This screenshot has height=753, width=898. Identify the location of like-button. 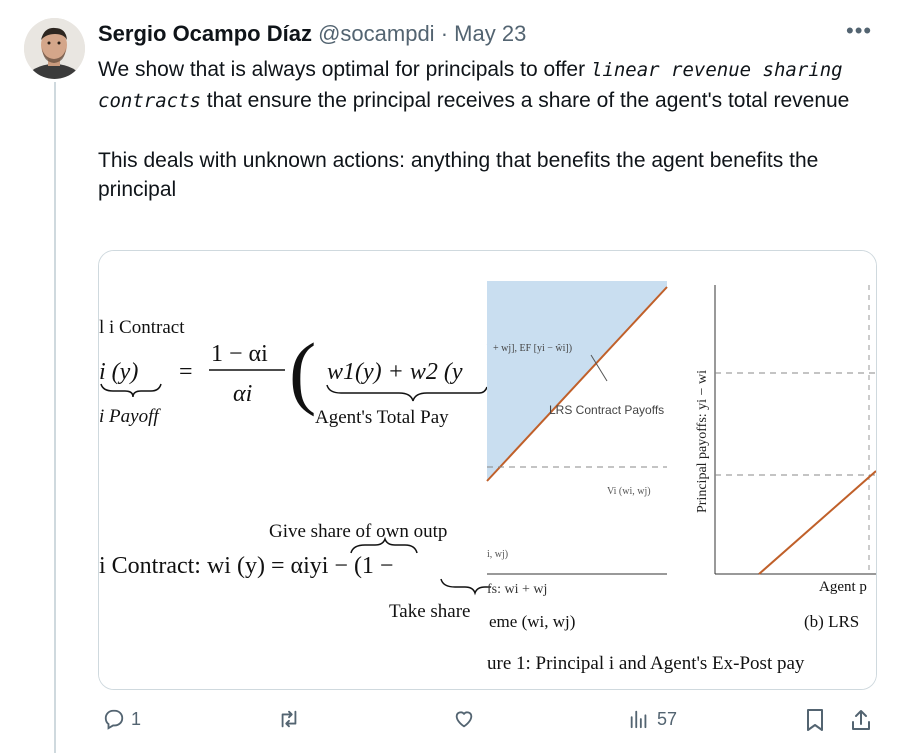
(467, 719).